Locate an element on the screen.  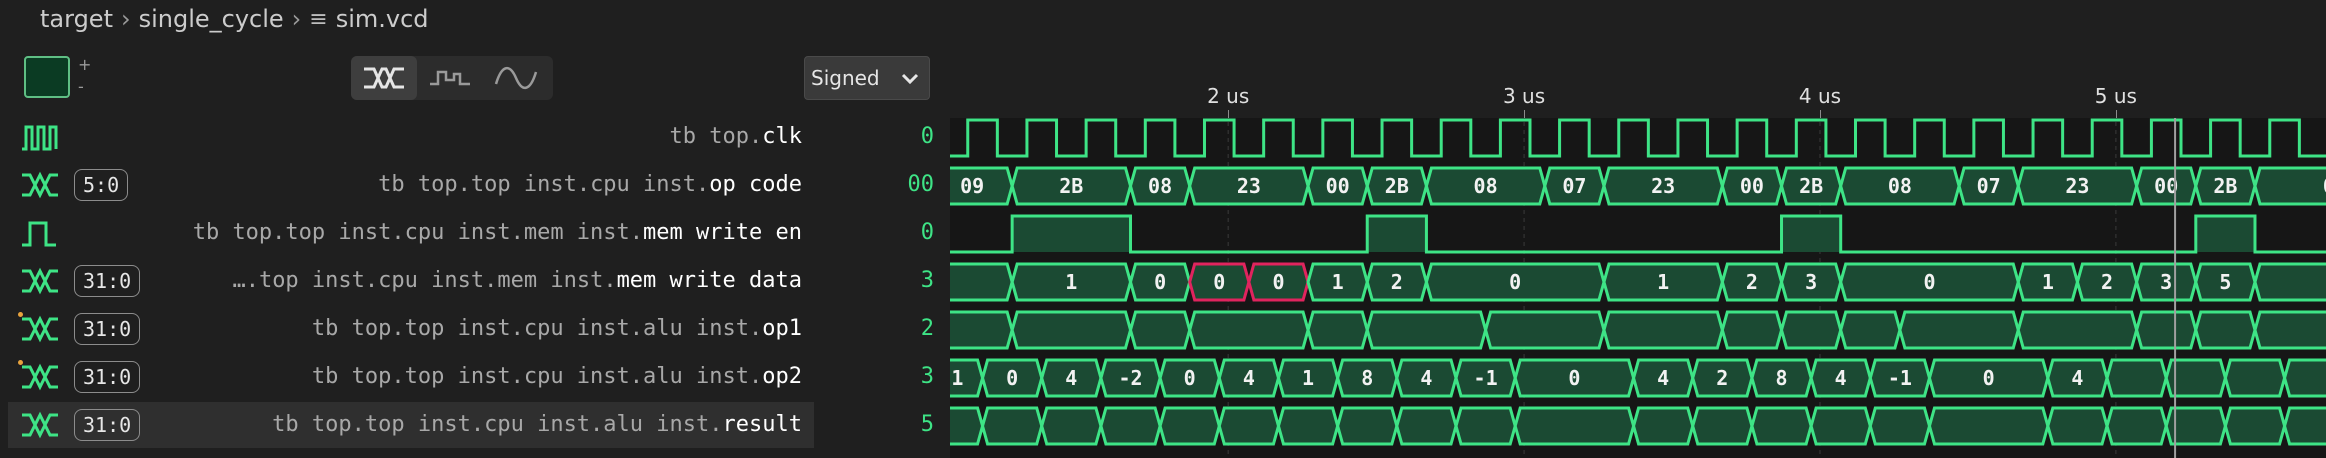
signal-row: tb top.clk is located at coordinates (411, 137).